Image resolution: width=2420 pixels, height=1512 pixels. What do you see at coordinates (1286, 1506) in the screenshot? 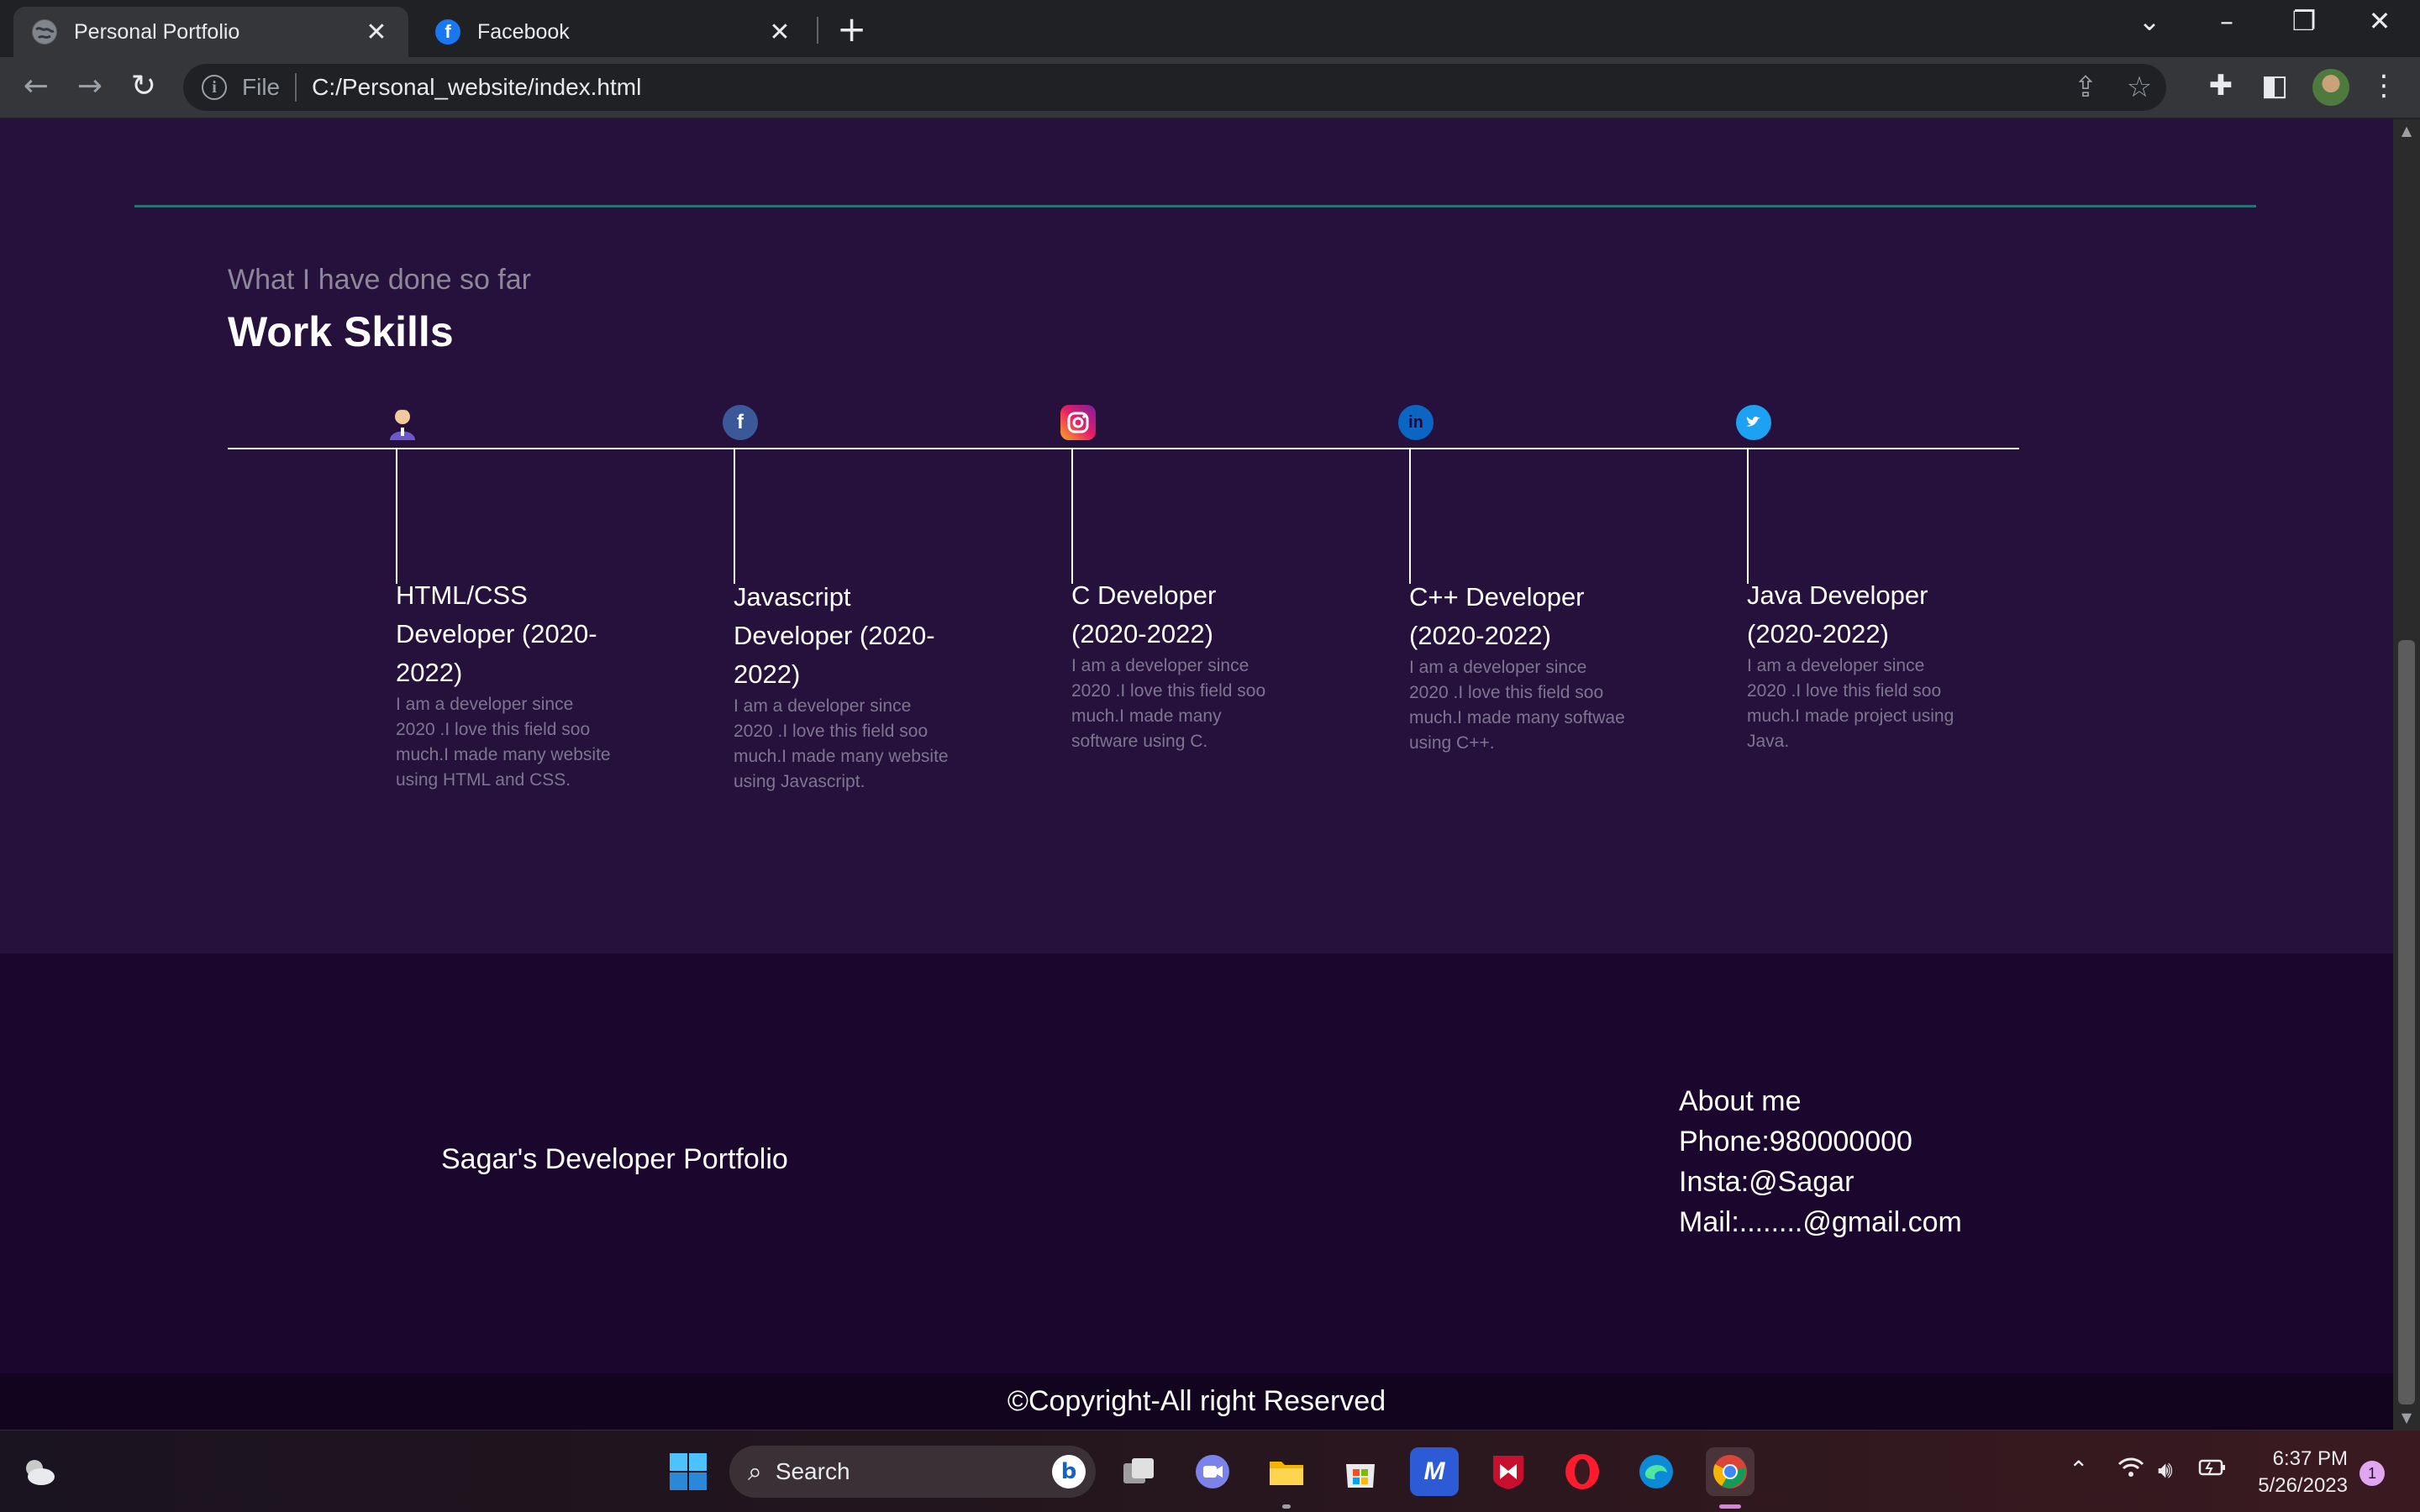
I see `running-indicator` at bounding box center [1286, 1506].